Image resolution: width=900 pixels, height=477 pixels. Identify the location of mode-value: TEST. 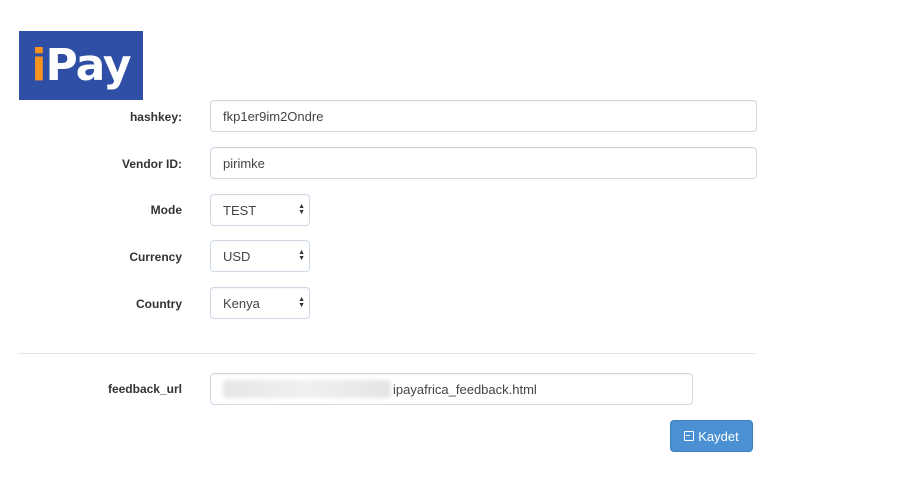
(240, 210).